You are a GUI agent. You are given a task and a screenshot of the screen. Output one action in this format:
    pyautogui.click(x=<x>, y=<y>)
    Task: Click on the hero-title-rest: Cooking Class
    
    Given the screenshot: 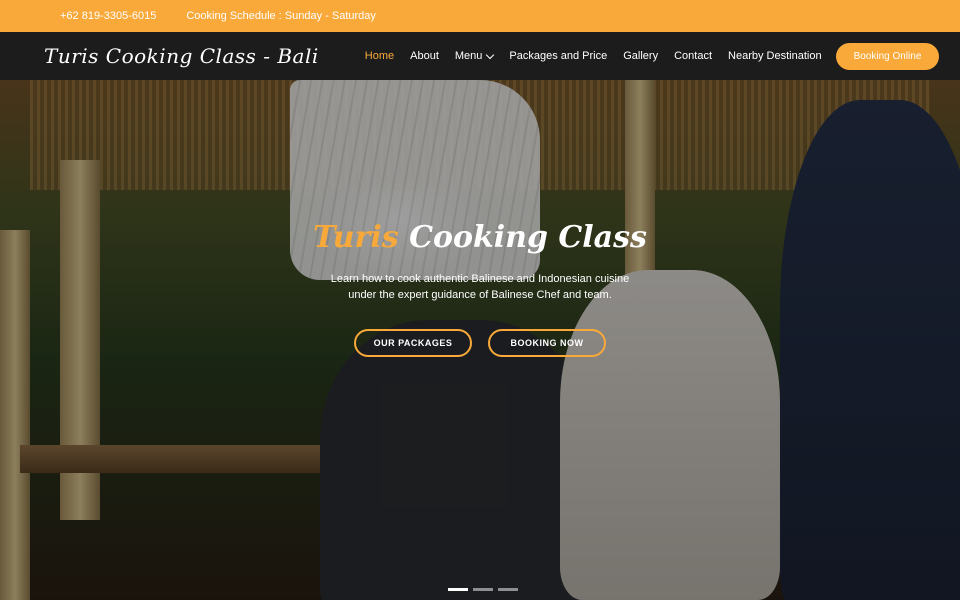 What is the action you would take?
    pyautogui.click(x=528, y=237)
    